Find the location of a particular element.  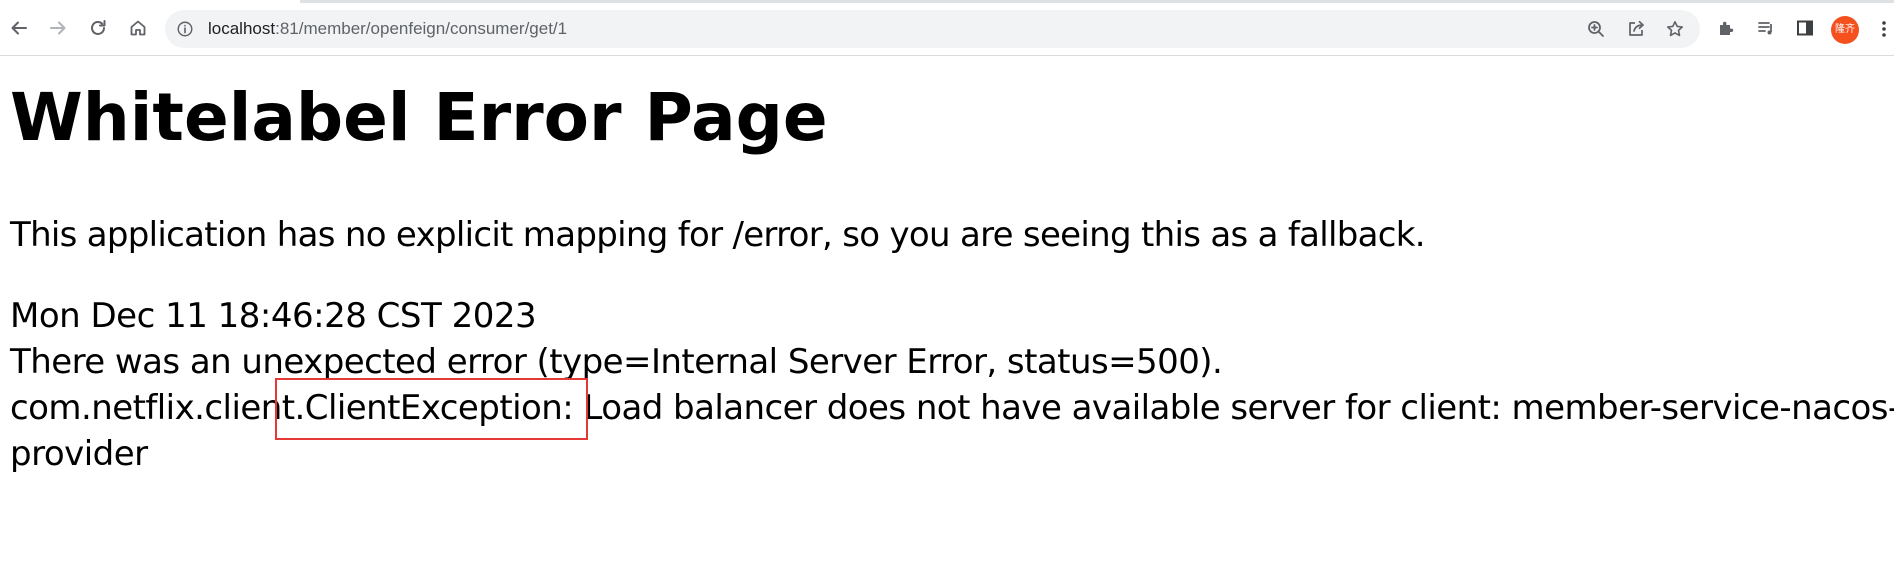

zoom-button is located at coordinates (1596, 29).